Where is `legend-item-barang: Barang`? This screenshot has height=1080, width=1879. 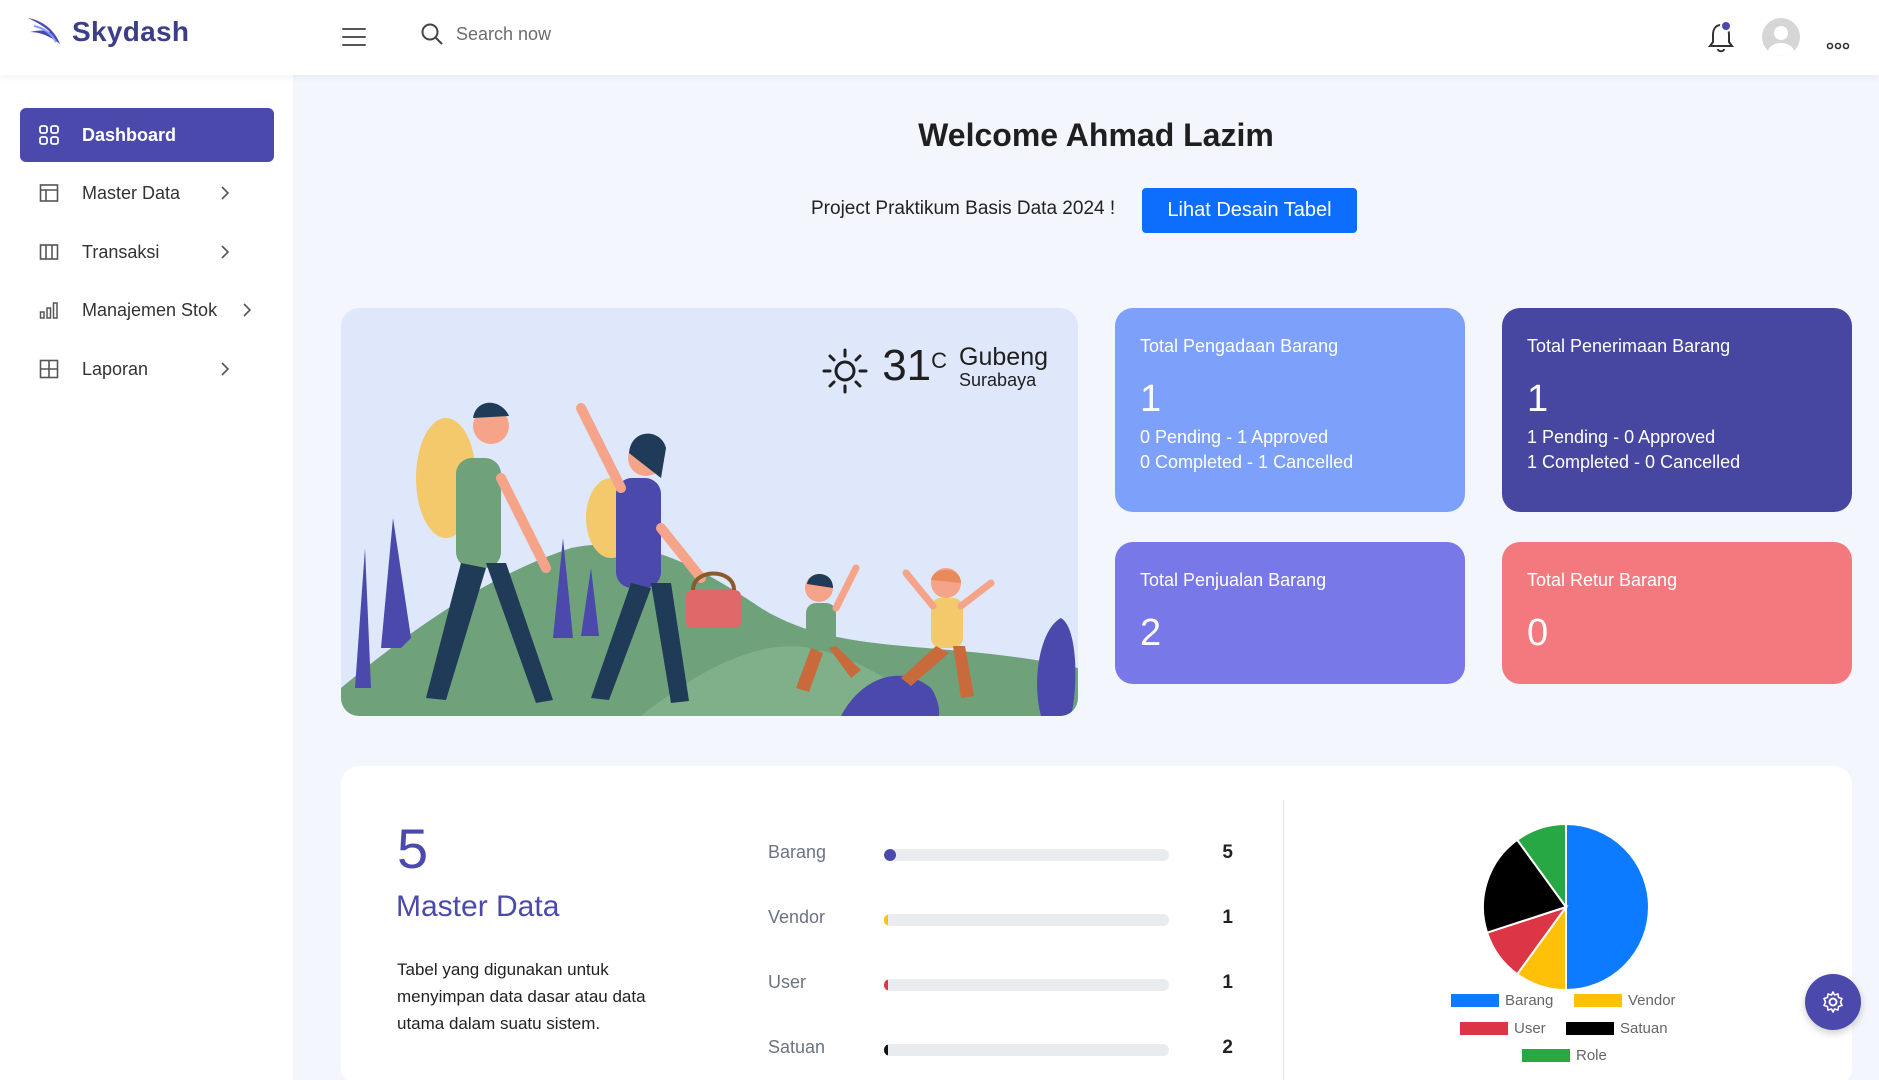
legend-item-barang: Barang is located at coordinates (1502, 1000).